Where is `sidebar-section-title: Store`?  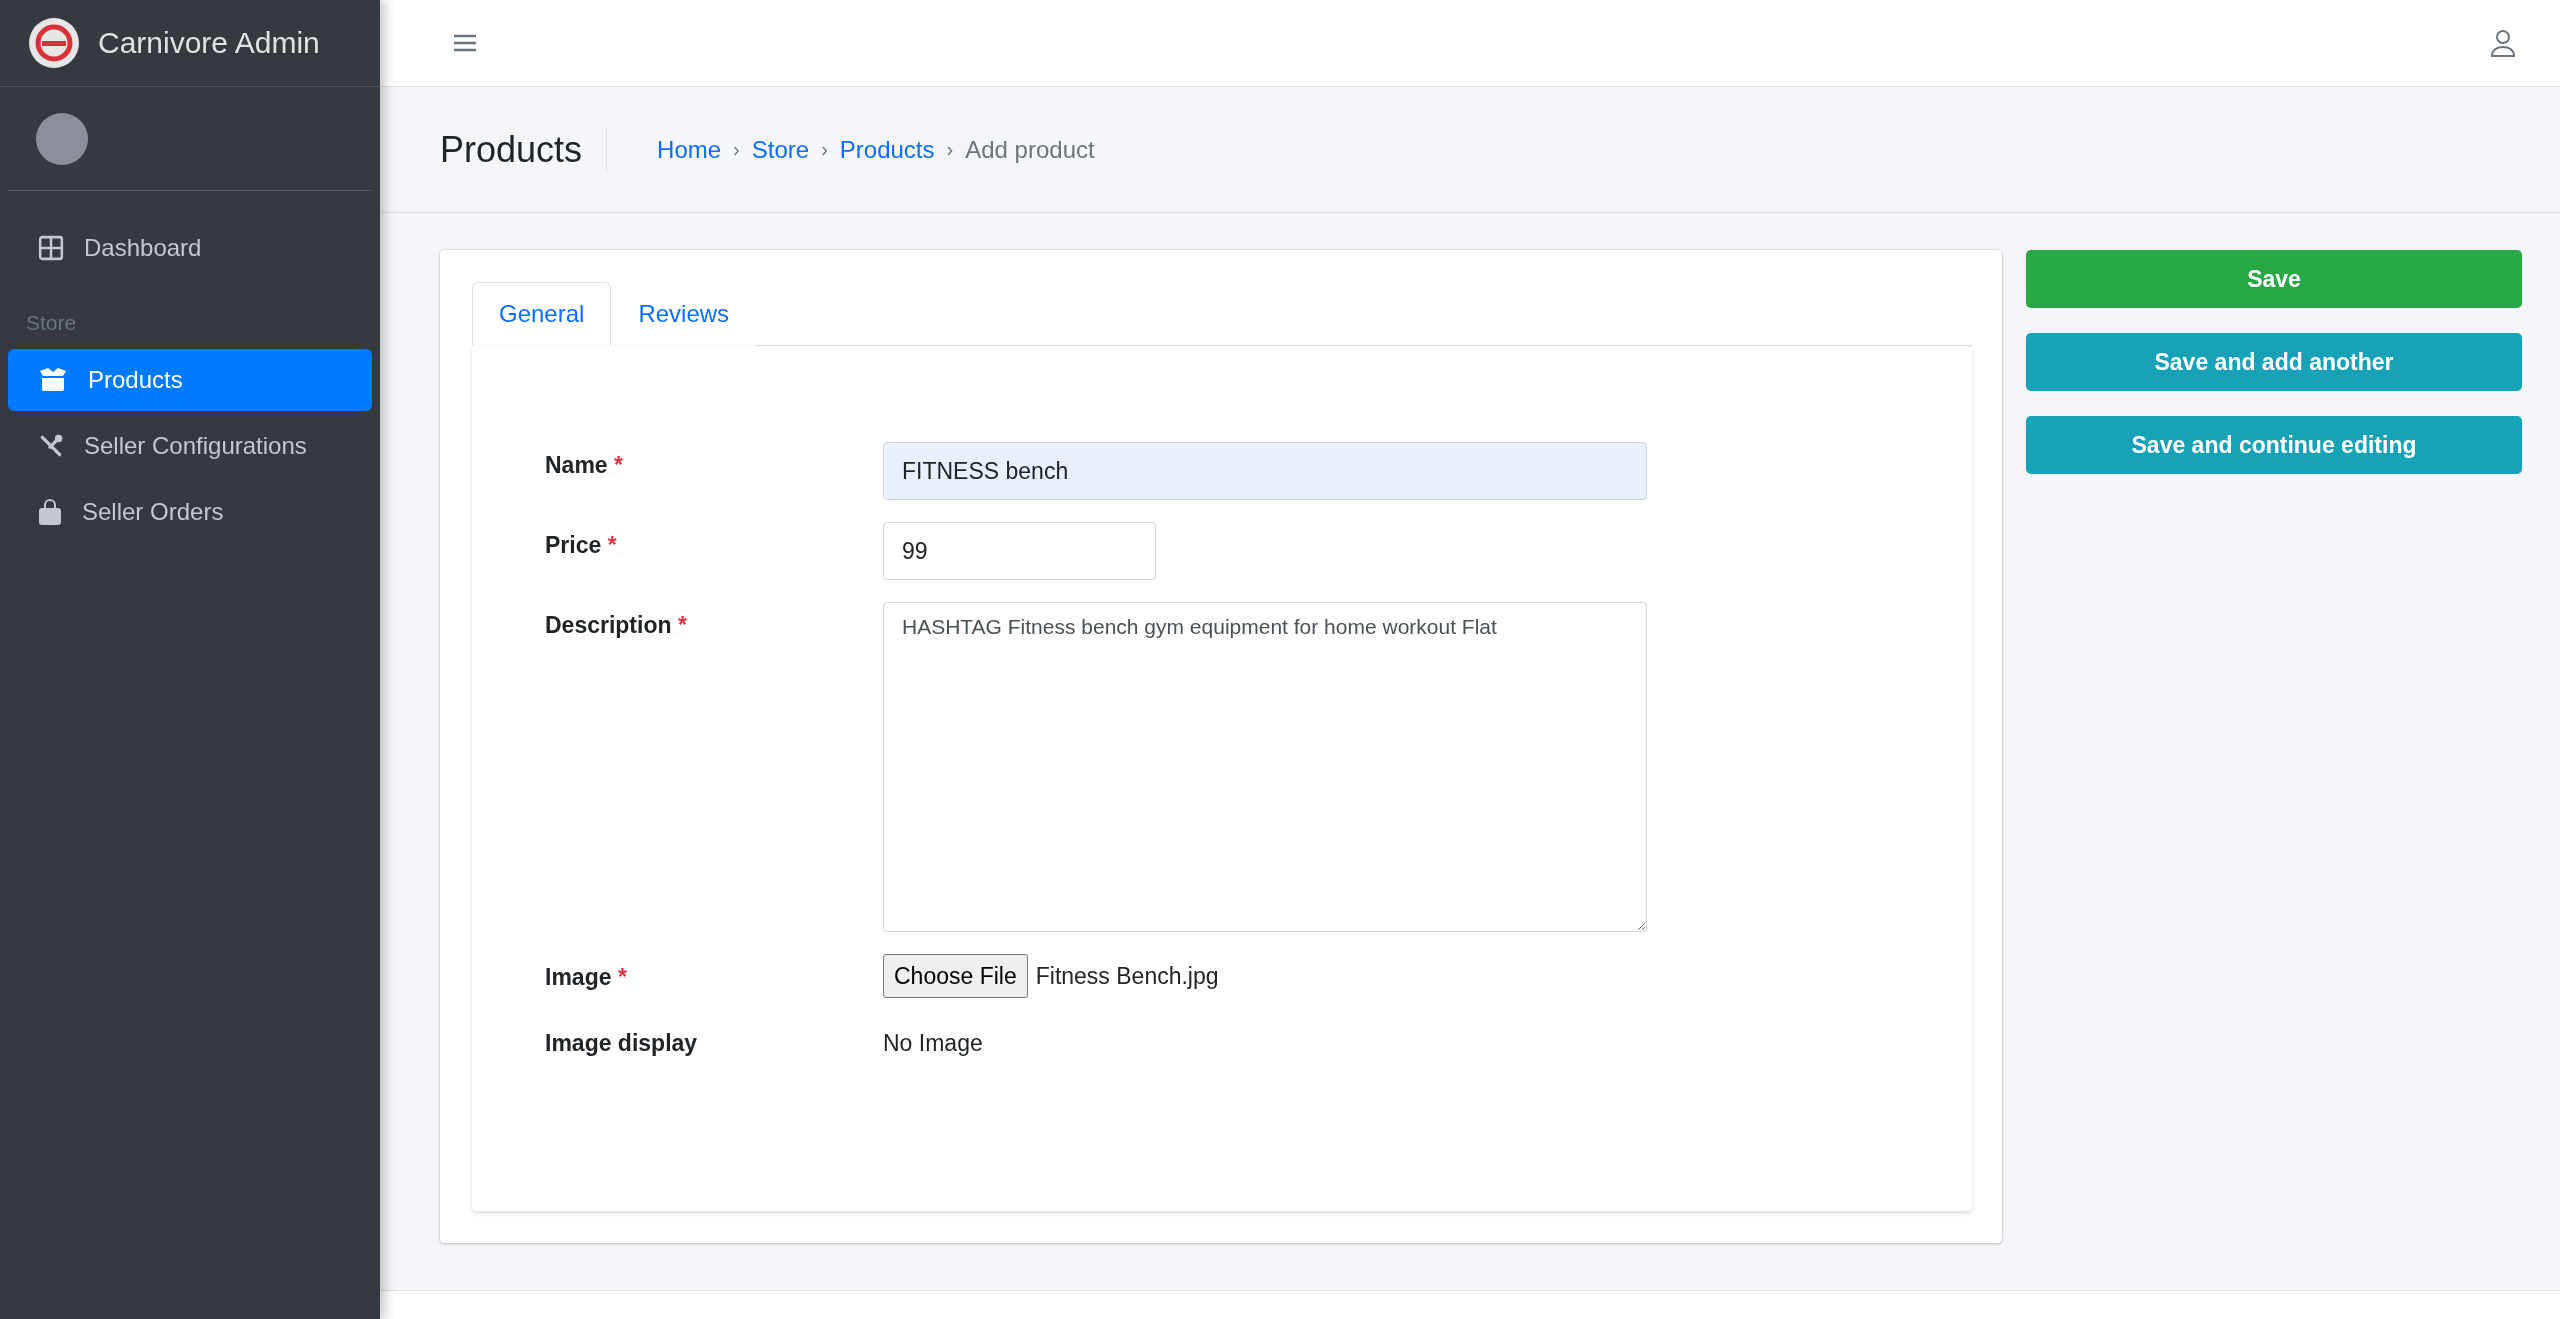
sidebar-section-title: Store is located at coordinates (51, 323).